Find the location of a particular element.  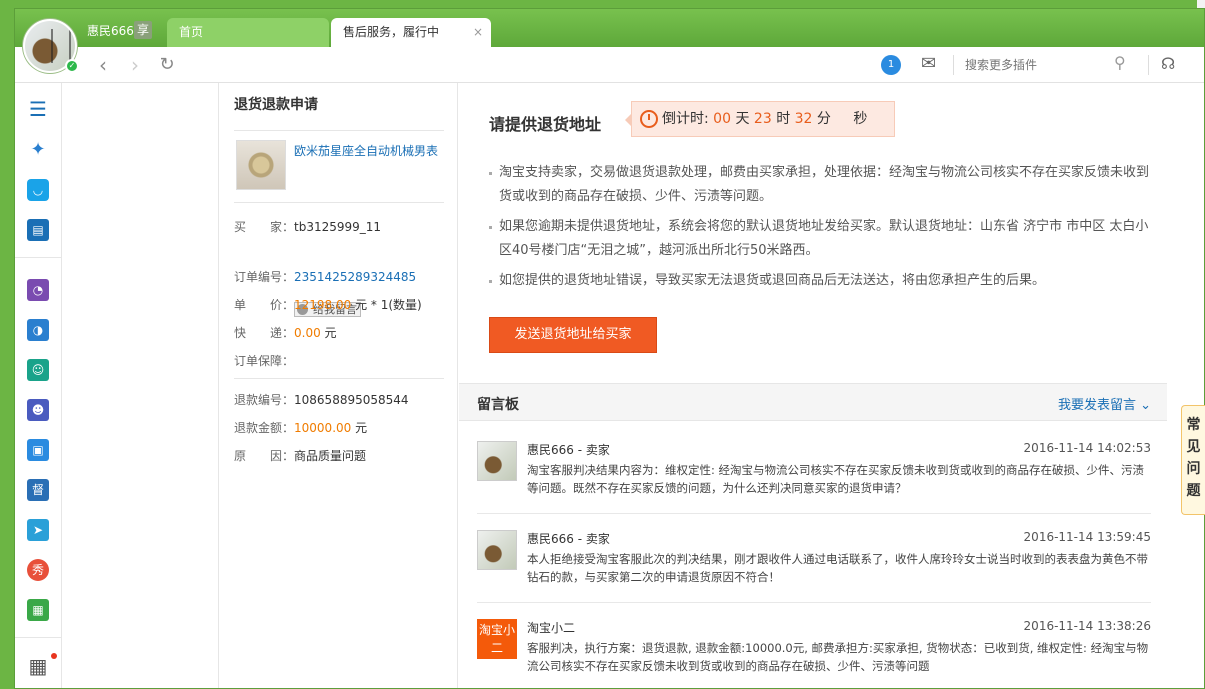

comment-time: 2016-11-14 13:38:26 is located at coordinates (1087, 626).